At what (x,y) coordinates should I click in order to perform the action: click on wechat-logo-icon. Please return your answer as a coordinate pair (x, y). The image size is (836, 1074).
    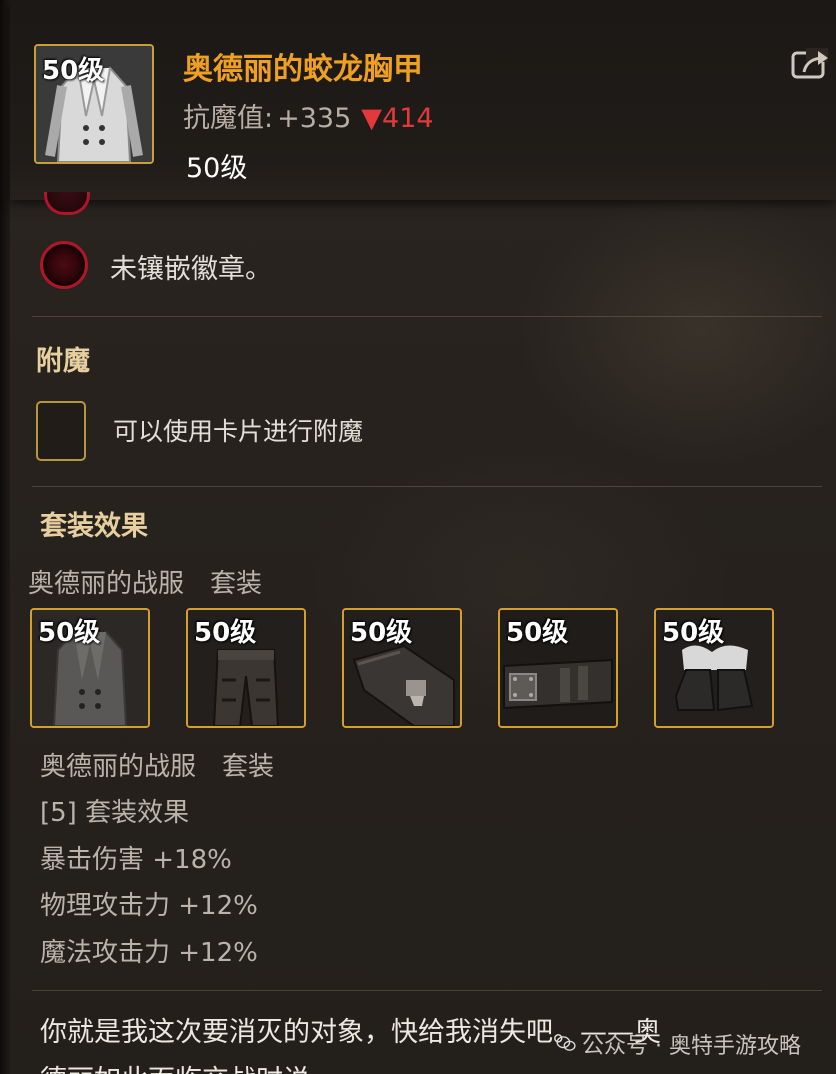
    Looking at the image, I should click on (566, 1043).